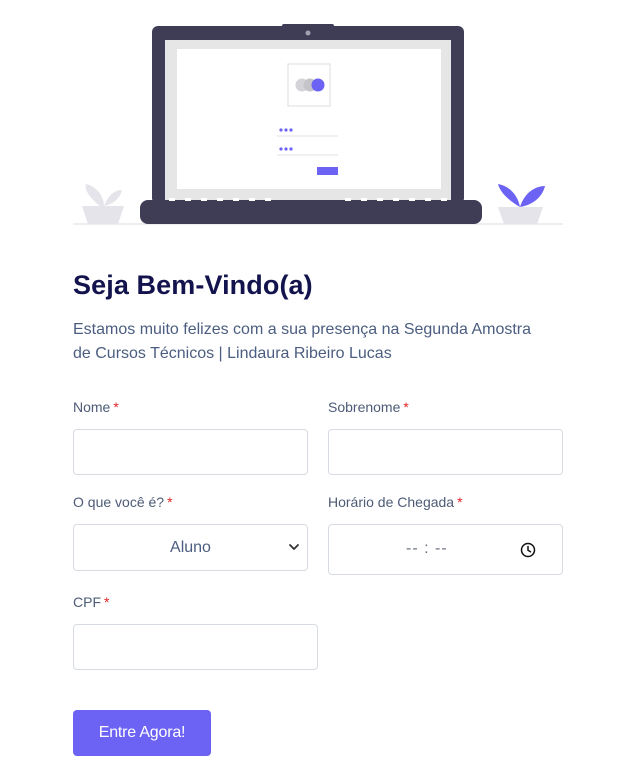 This screenshot has height=759, width=618. I want to click on cpf-label-text: CPF, so click(87, 602).